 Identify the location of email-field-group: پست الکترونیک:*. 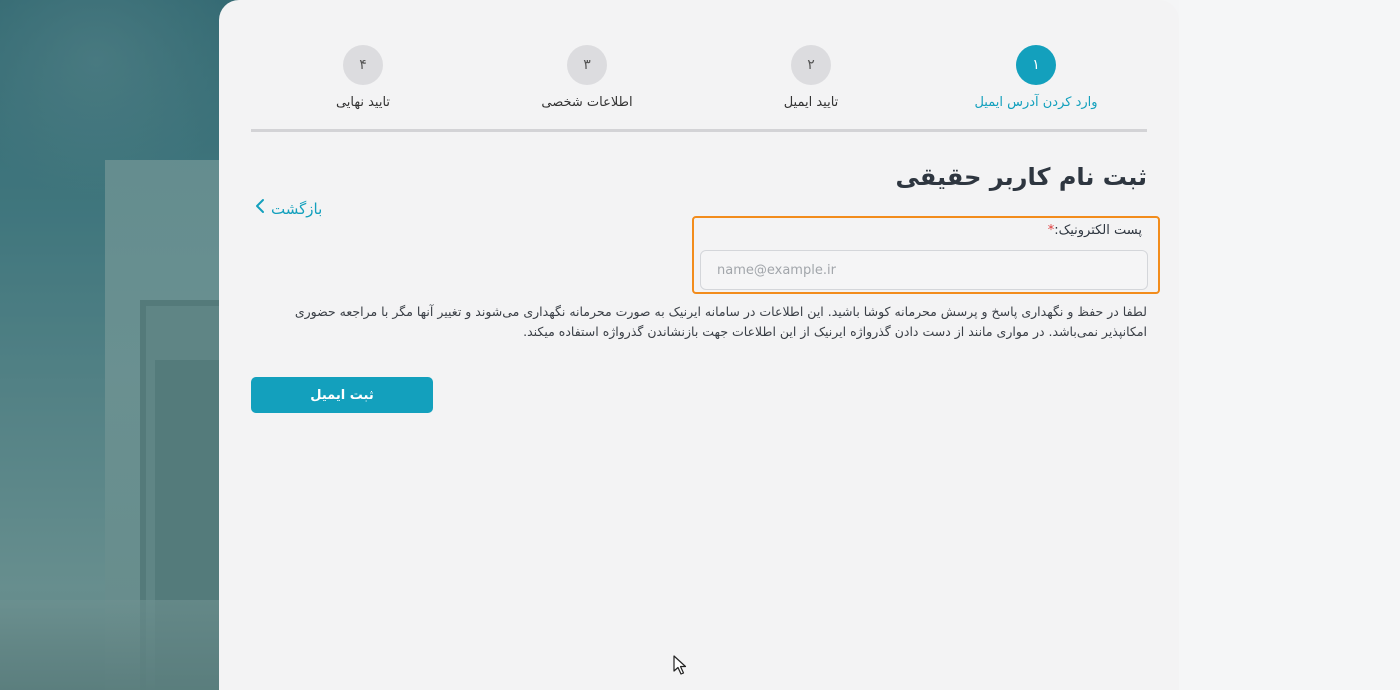
(926, 255).